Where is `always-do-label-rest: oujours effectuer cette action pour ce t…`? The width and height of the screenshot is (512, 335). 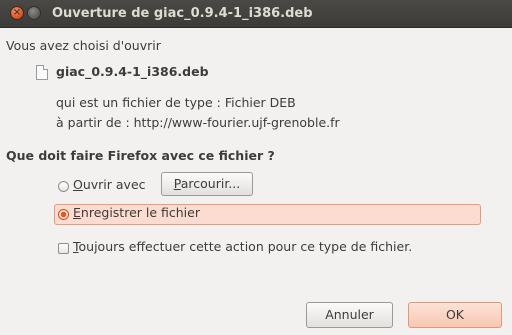
always-do-label-rest: oujours effectuer cette action pour ce t… is located at coordinates (245, 246).